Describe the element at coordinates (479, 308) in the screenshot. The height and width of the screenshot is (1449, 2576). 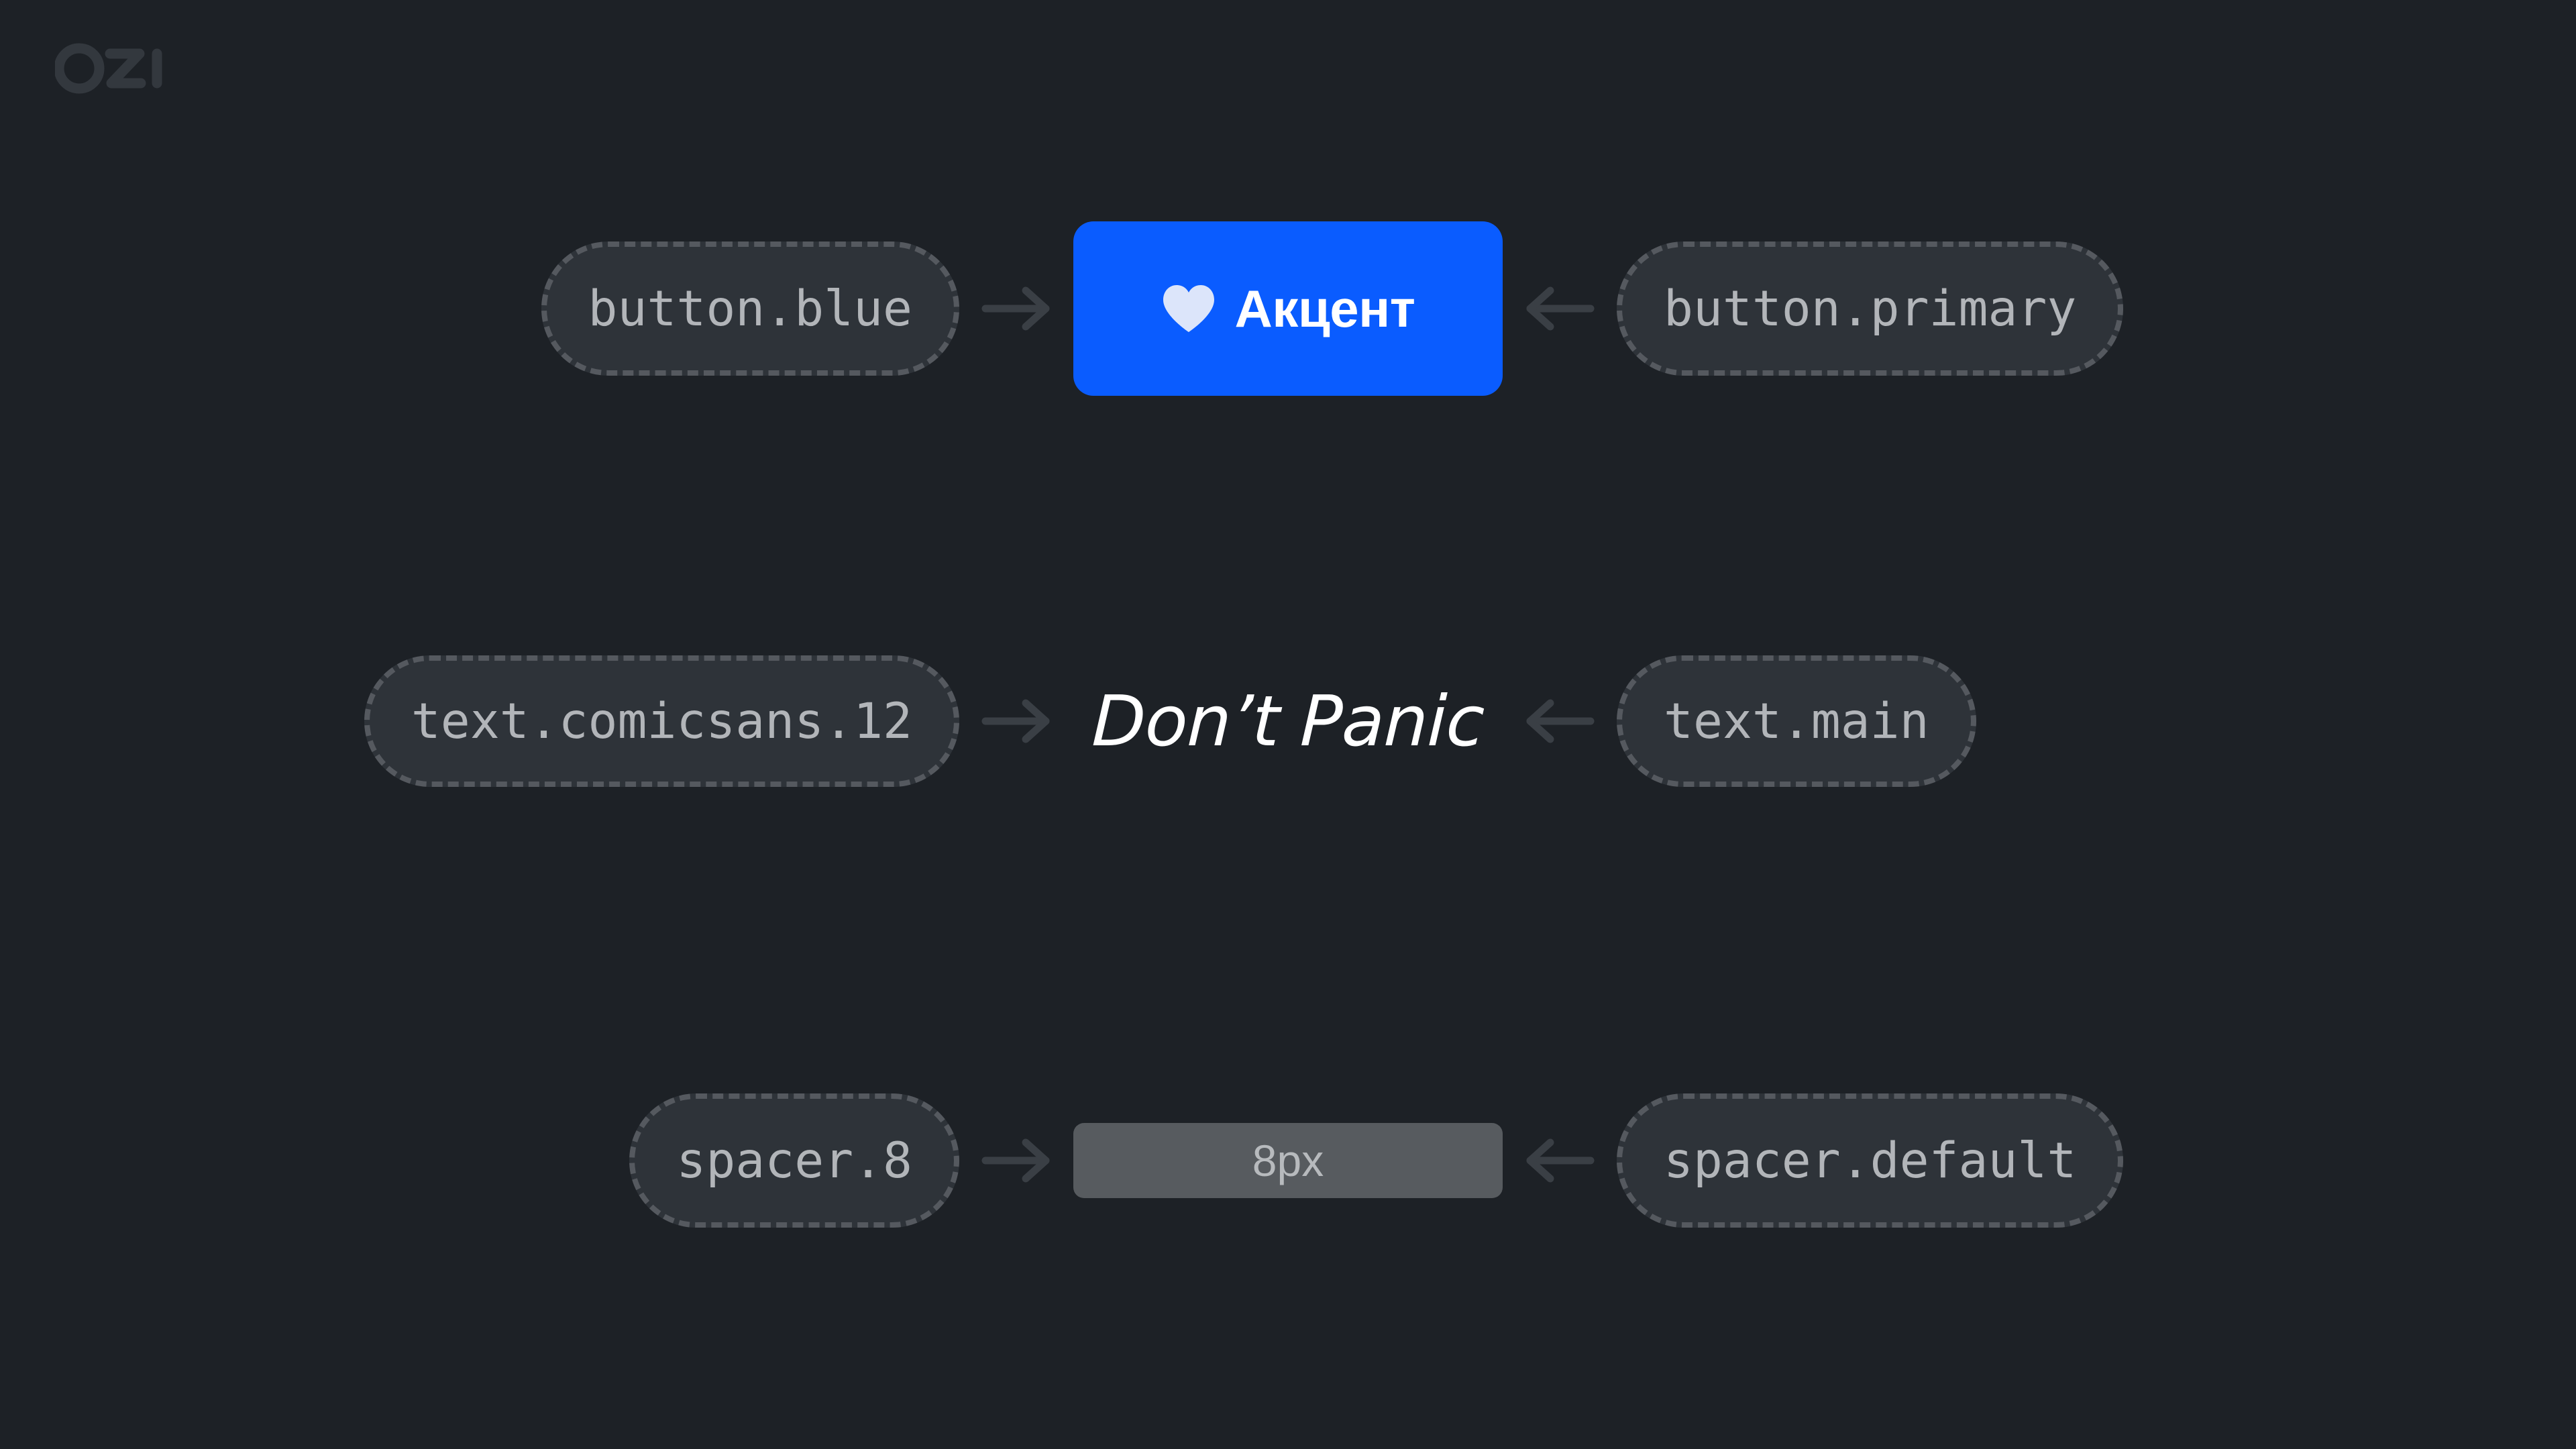
I see `left-token-slot: button.blue` at that location.